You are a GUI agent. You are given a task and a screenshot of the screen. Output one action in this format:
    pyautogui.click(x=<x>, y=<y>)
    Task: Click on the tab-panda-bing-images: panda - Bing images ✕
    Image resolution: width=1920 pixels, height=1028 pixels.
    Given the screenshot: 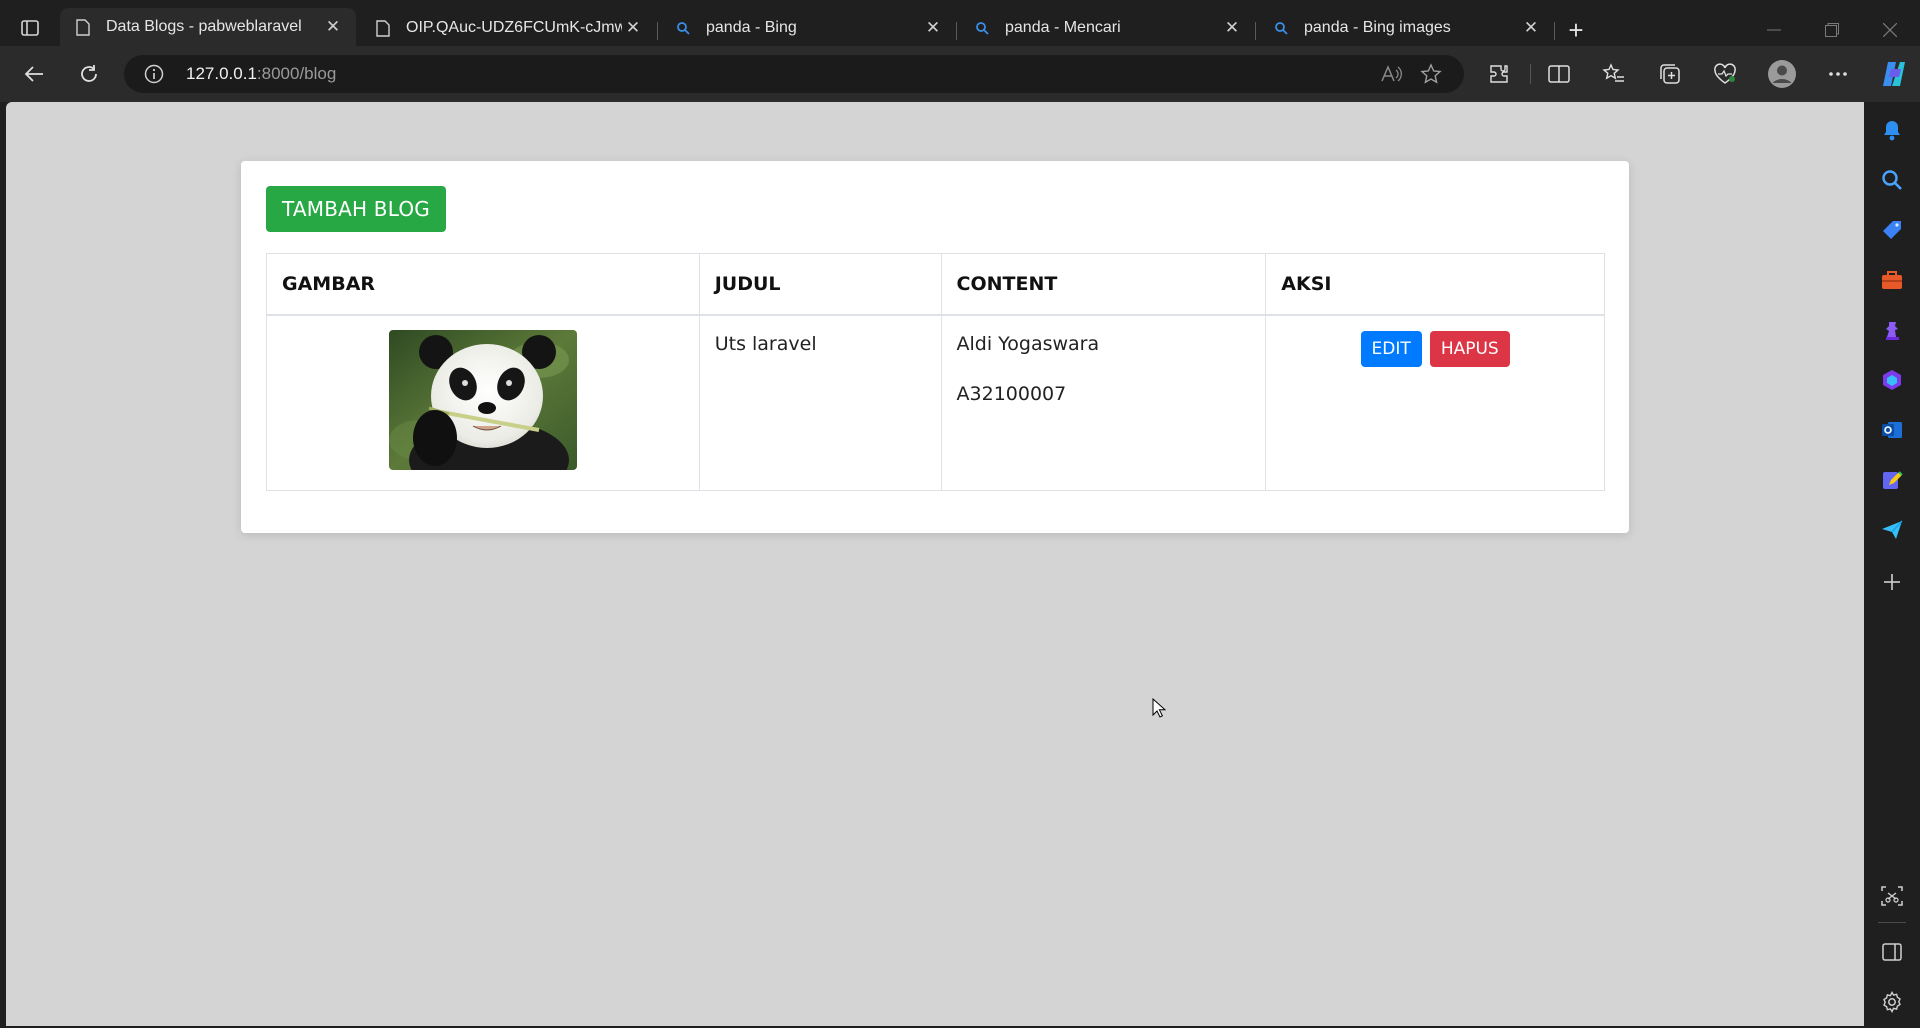 What is the action you would take?
    pyautogui.click(x=1406, y=28)
    